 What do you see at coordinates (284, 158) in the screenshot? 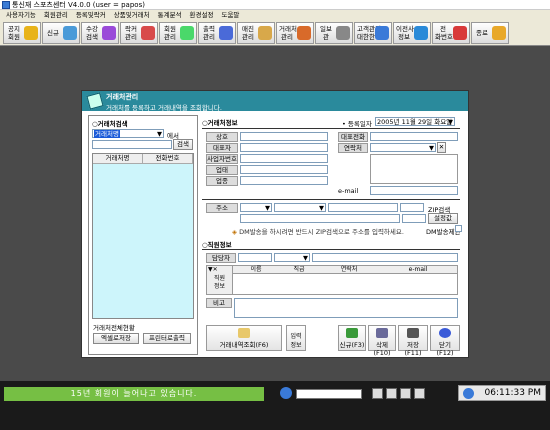
I see `bizno-input` at bounding box center [284, 158].